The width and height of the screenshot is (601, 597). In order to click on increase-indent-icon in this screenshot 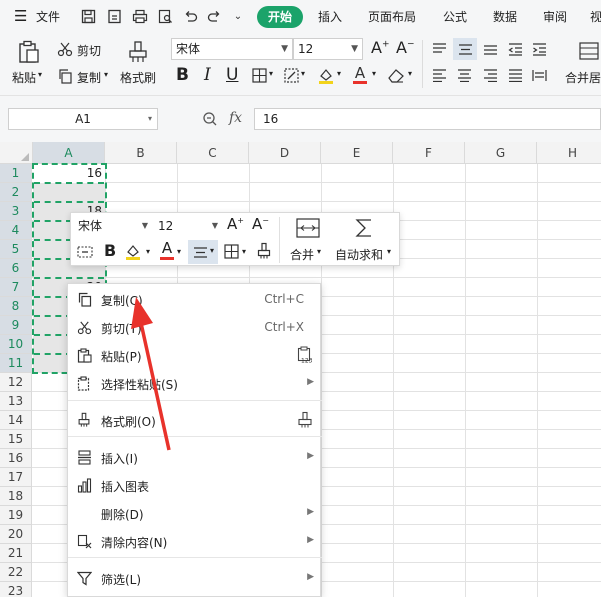, I will do `click(539, 49)`.